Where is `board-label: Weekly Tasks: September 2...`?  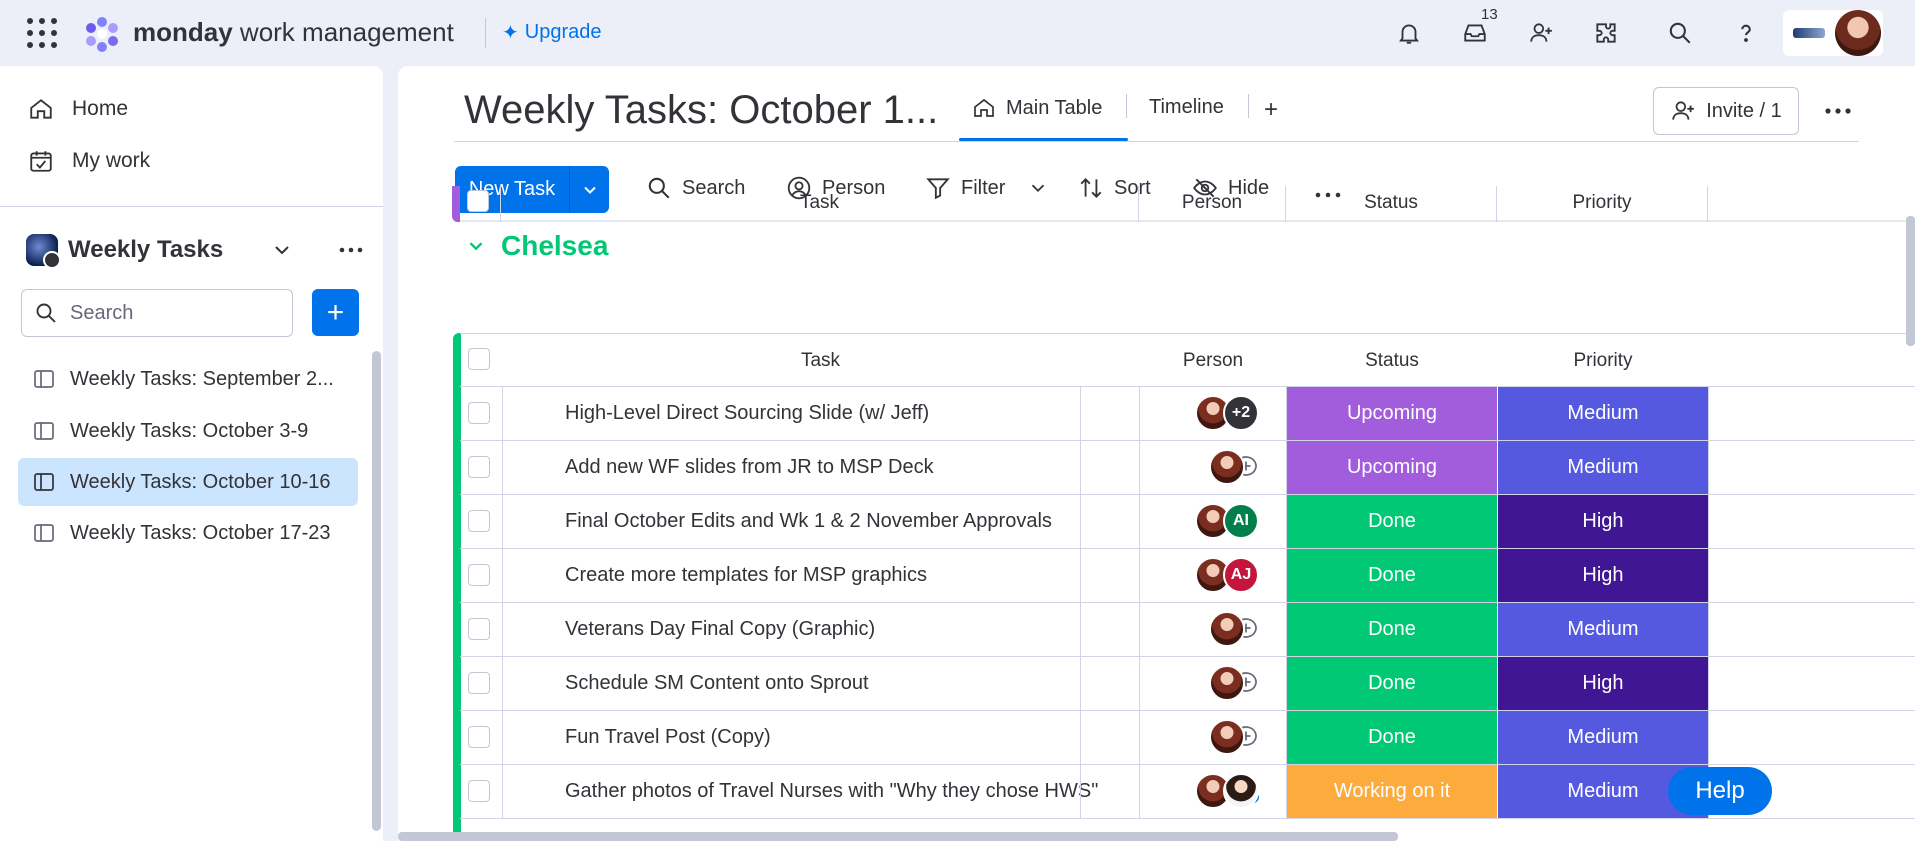
board-label: Weekly Tasks: September 2... is located at coordinates (202, 378).